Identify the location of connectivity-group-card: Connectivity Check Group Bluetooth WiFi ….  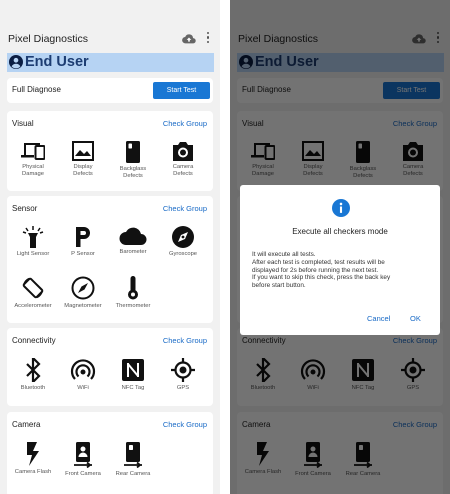
(110, 367).